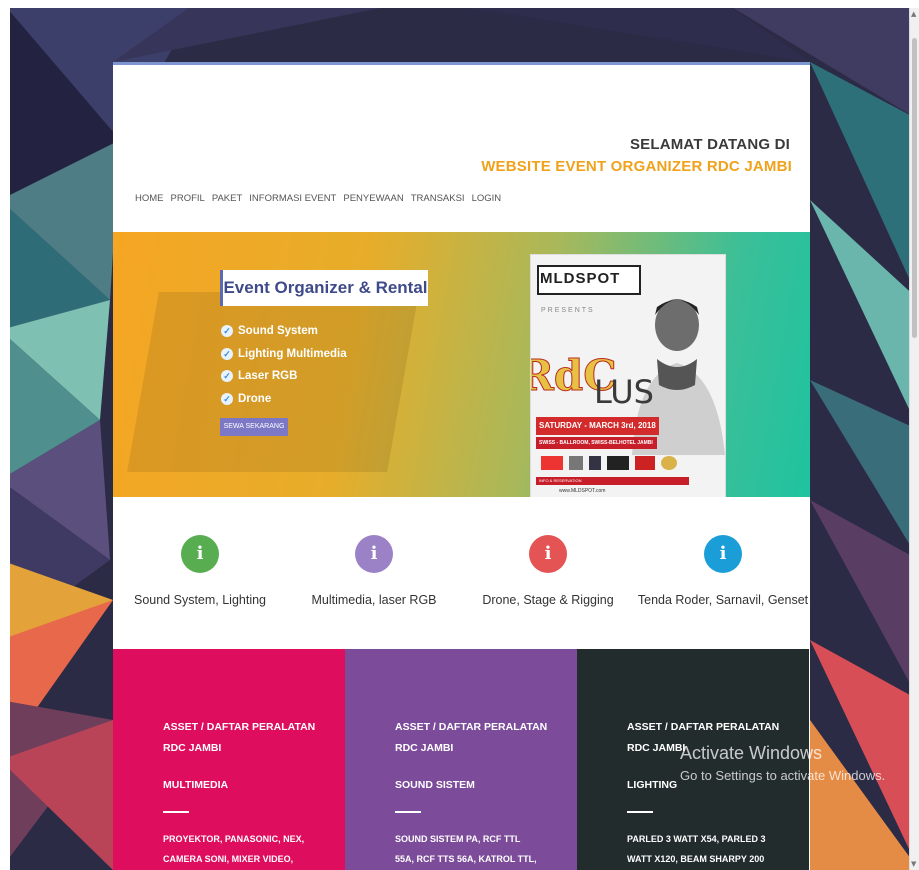 This screenshot has height=870, width=919. What do you see at coordinates (914, 188) in the screenshot?
I see `scrollbar-thumb` at bounding box center [914, 188].